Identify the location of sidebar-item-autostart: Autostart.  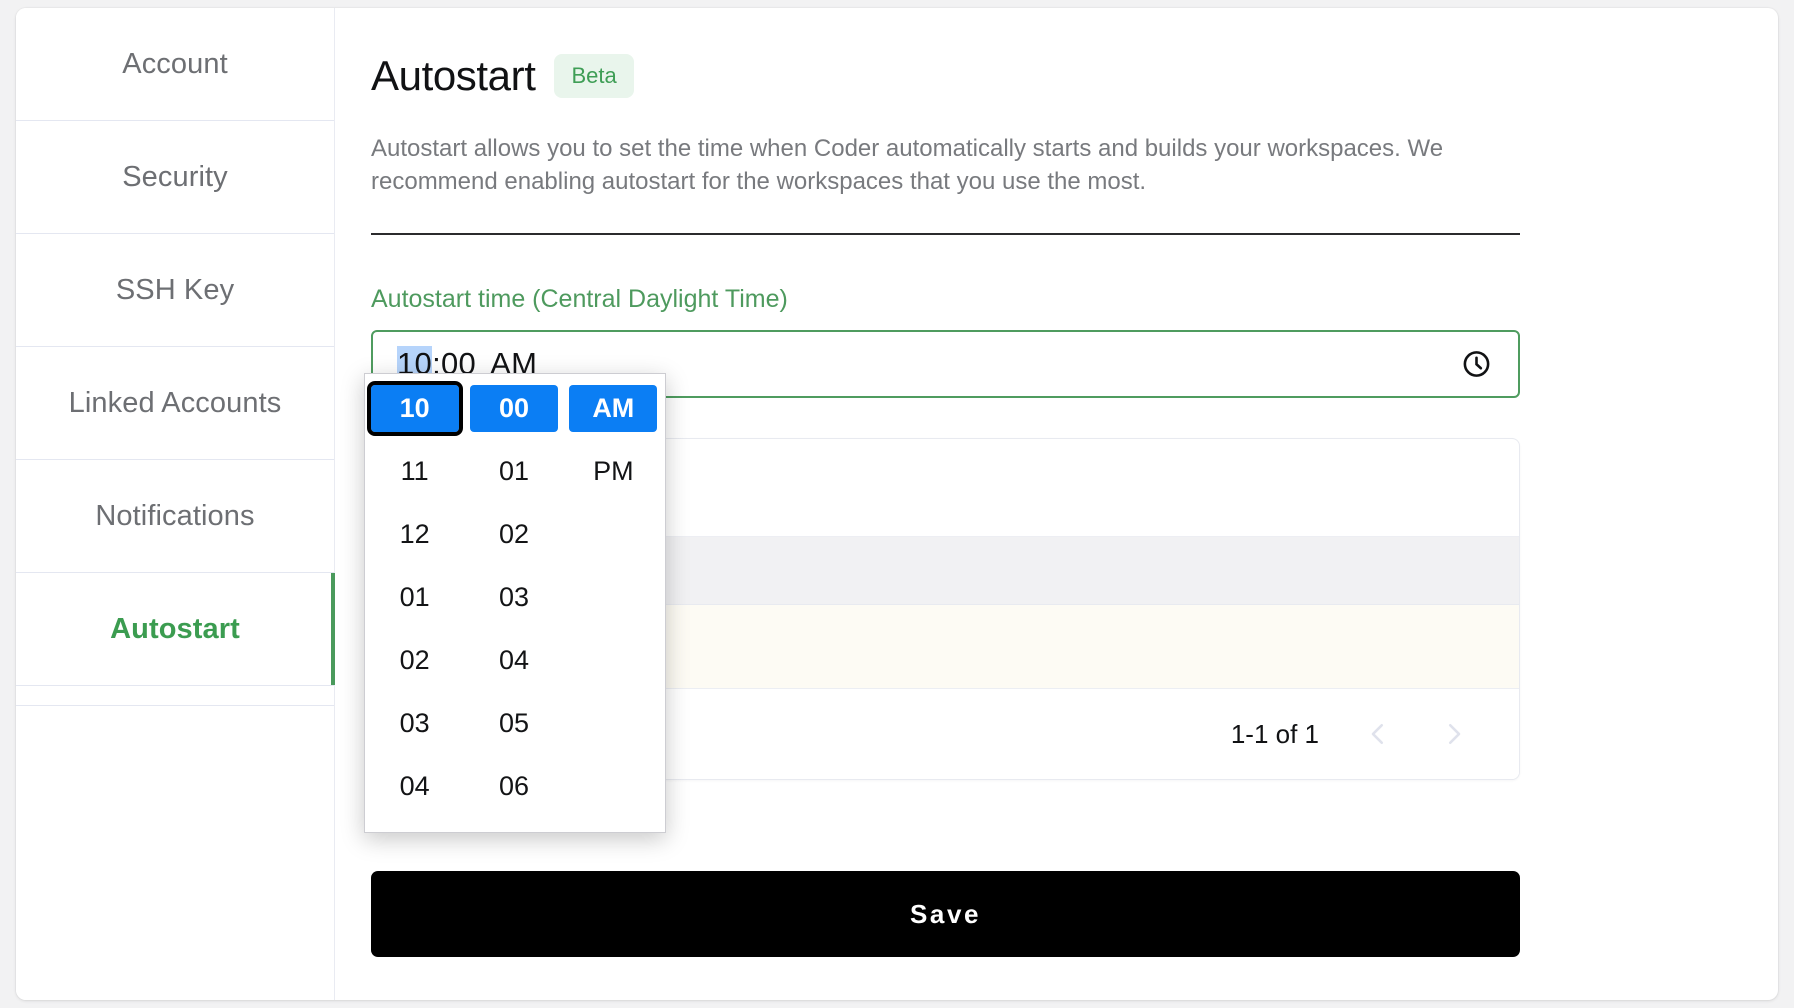
(175, 629).